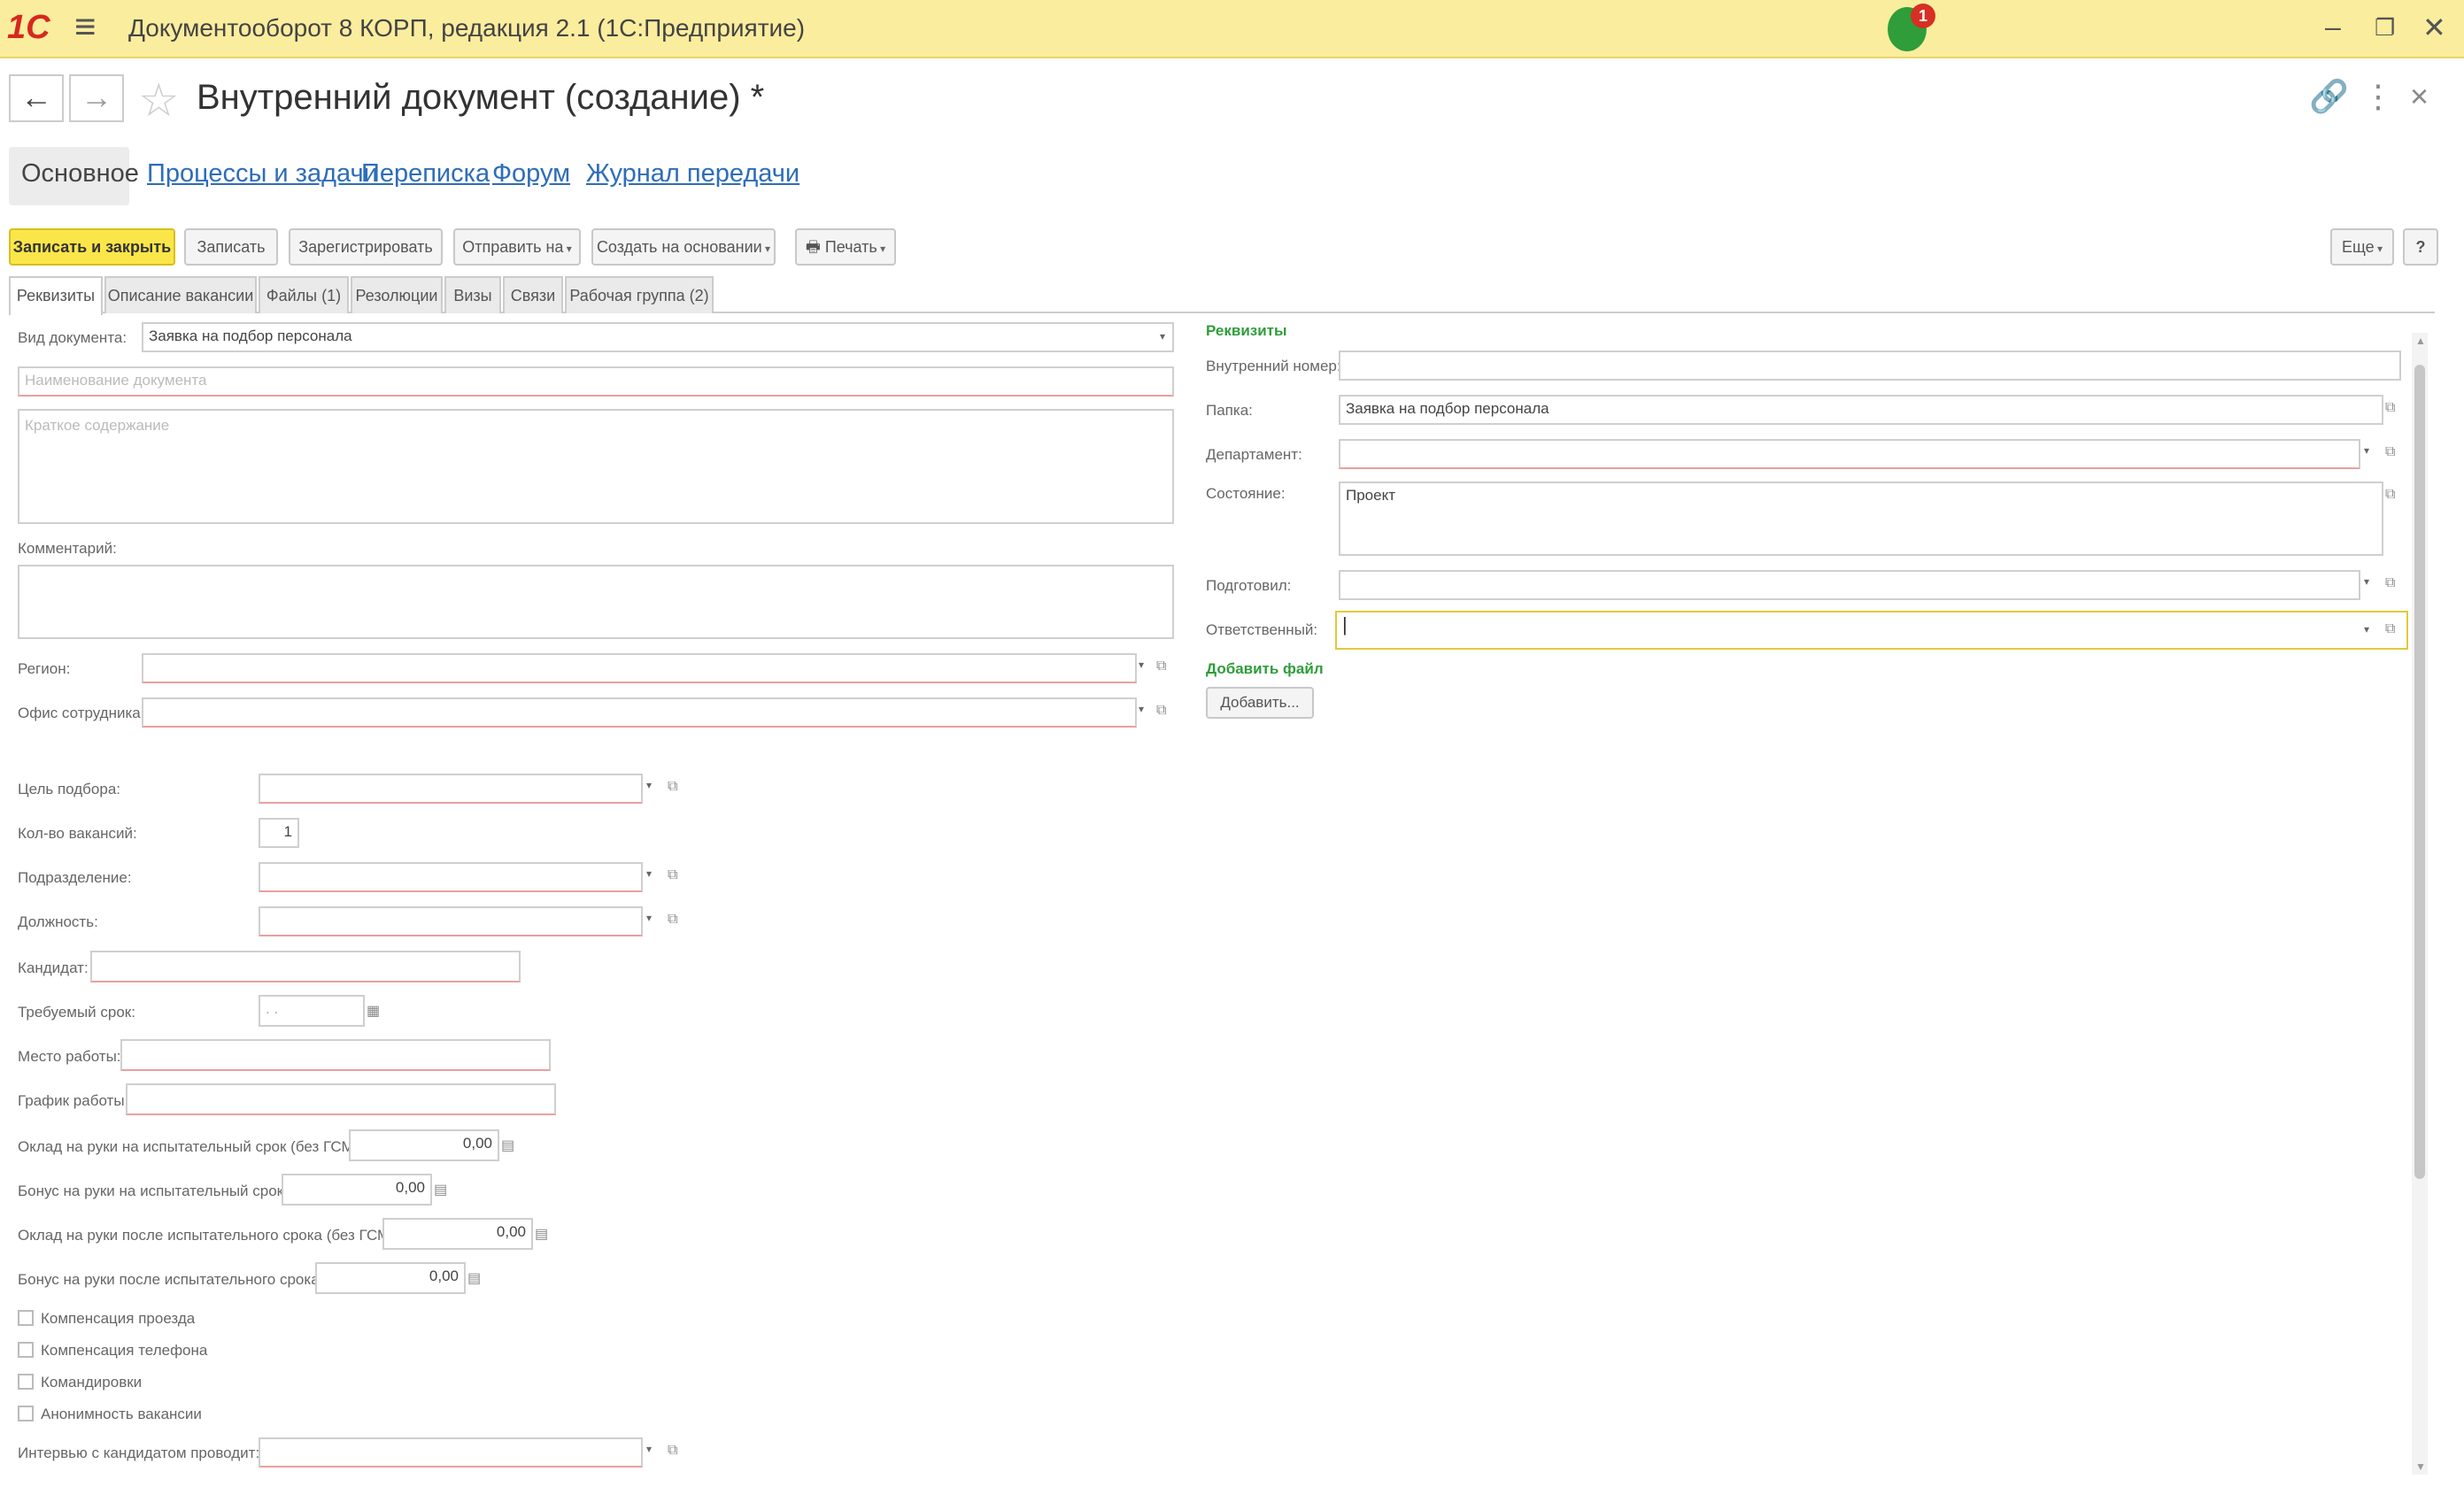 The height and width of the screenshot is (1487, 2464). I want to click on send-to-button: Отправить на ▾, so click(517, 247).